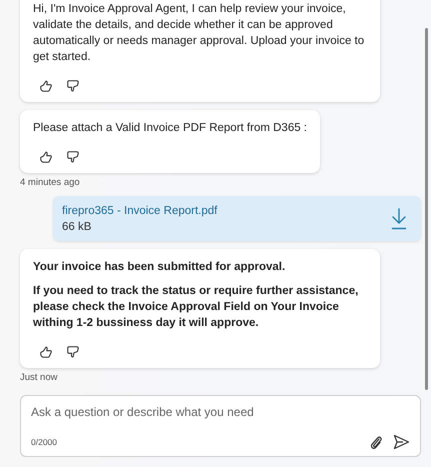 The image size is (431, 467). What do you see at coordinates (39, 377) in the screenshot?
I see `timestamp: Just now` at bounding box center [39, 377].